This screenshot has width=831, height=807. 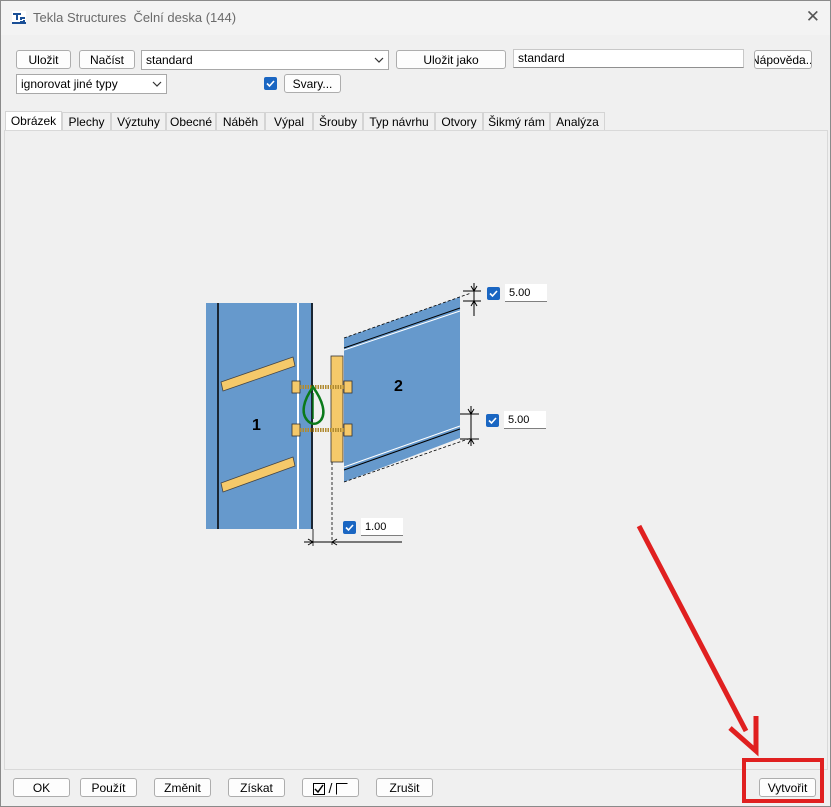 What do you see at coordinates (319, 789) in the screenshot?
I see `checked-box-icon` at bounding box center [319, 789].